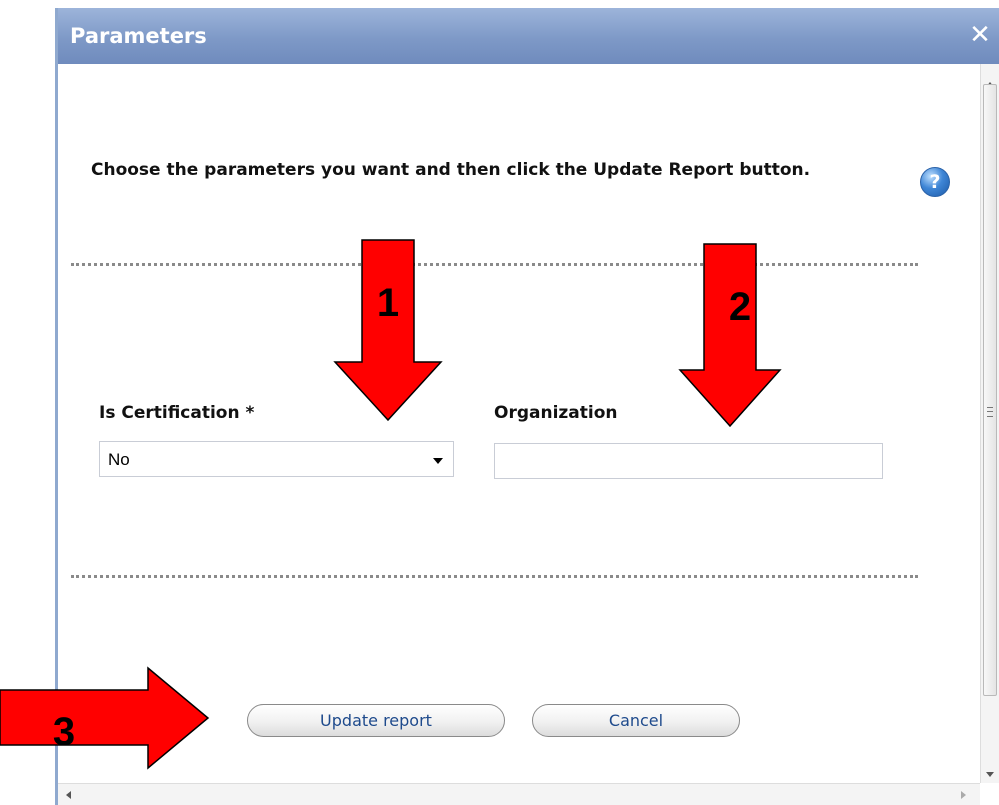 Image resolution: width=999 pixels, height=805 pixels. What do you see at coordinates (276, 459) in the screenshot?
I see `certification-select: No` at bounding box center [276, 459].